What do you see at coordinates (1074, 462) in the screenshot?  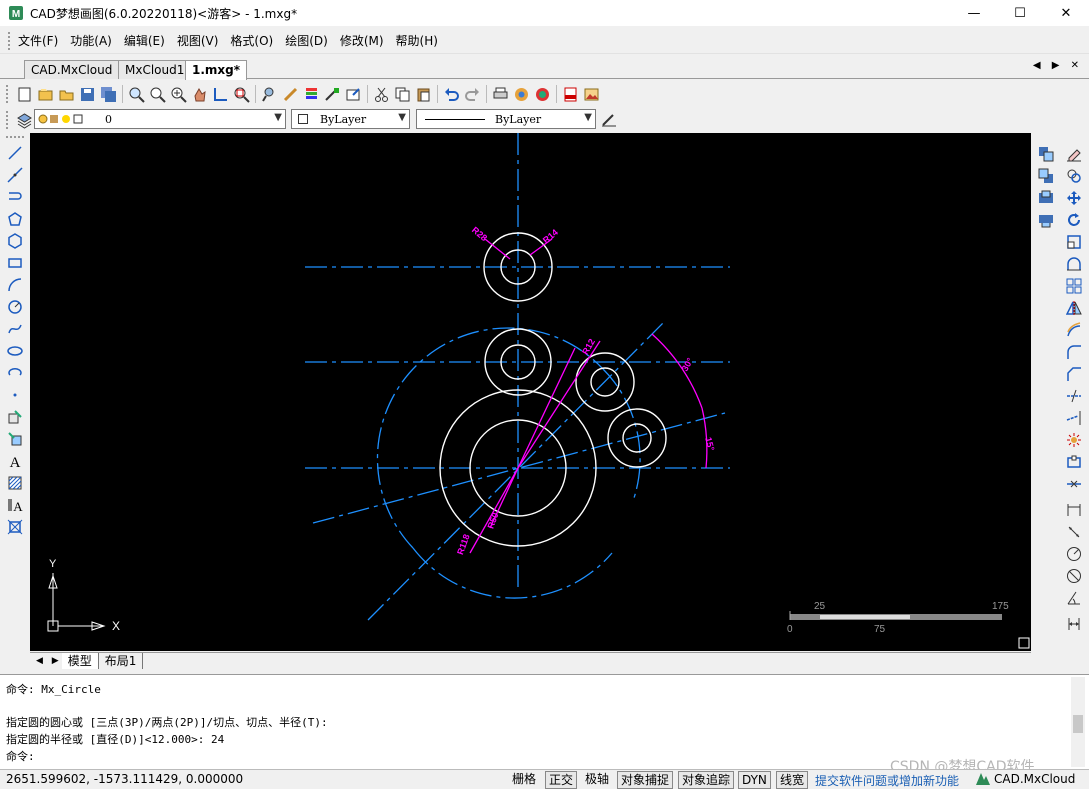 I see `break-icon` at bounding box center [1074, 462].